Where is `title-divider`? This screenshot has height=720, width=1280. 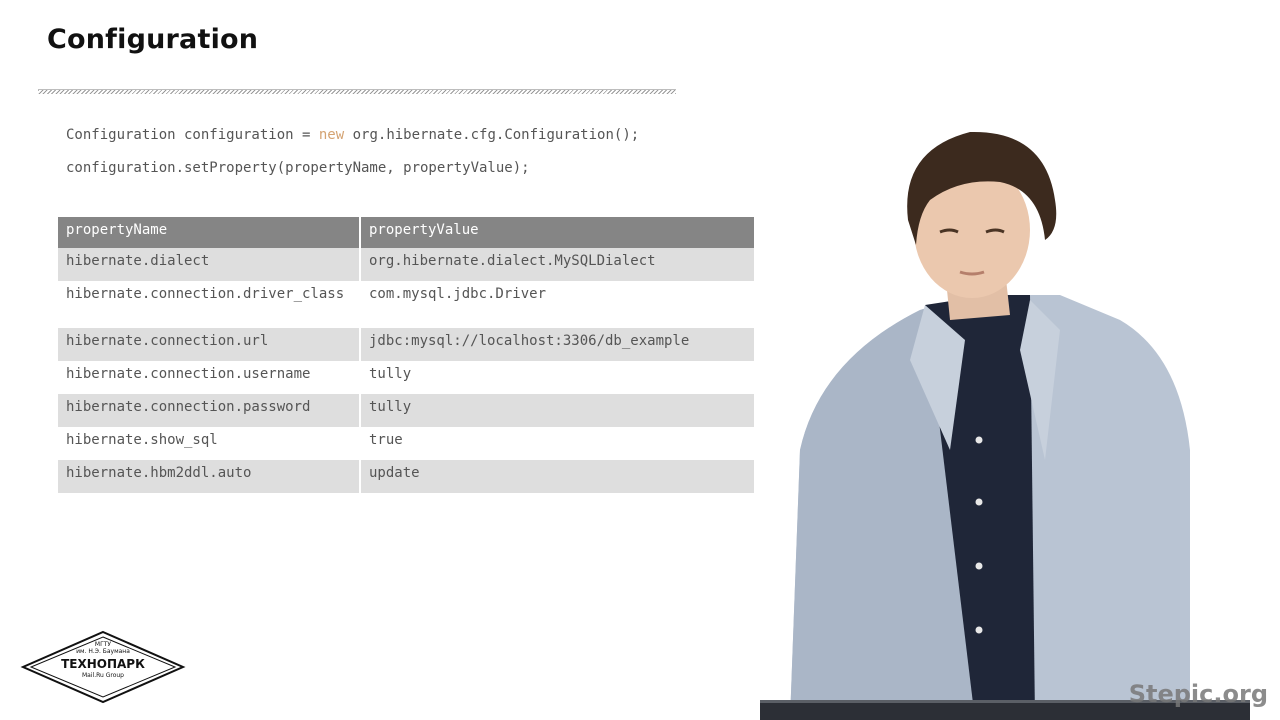
title-divider is located at coordinates (357, 91).